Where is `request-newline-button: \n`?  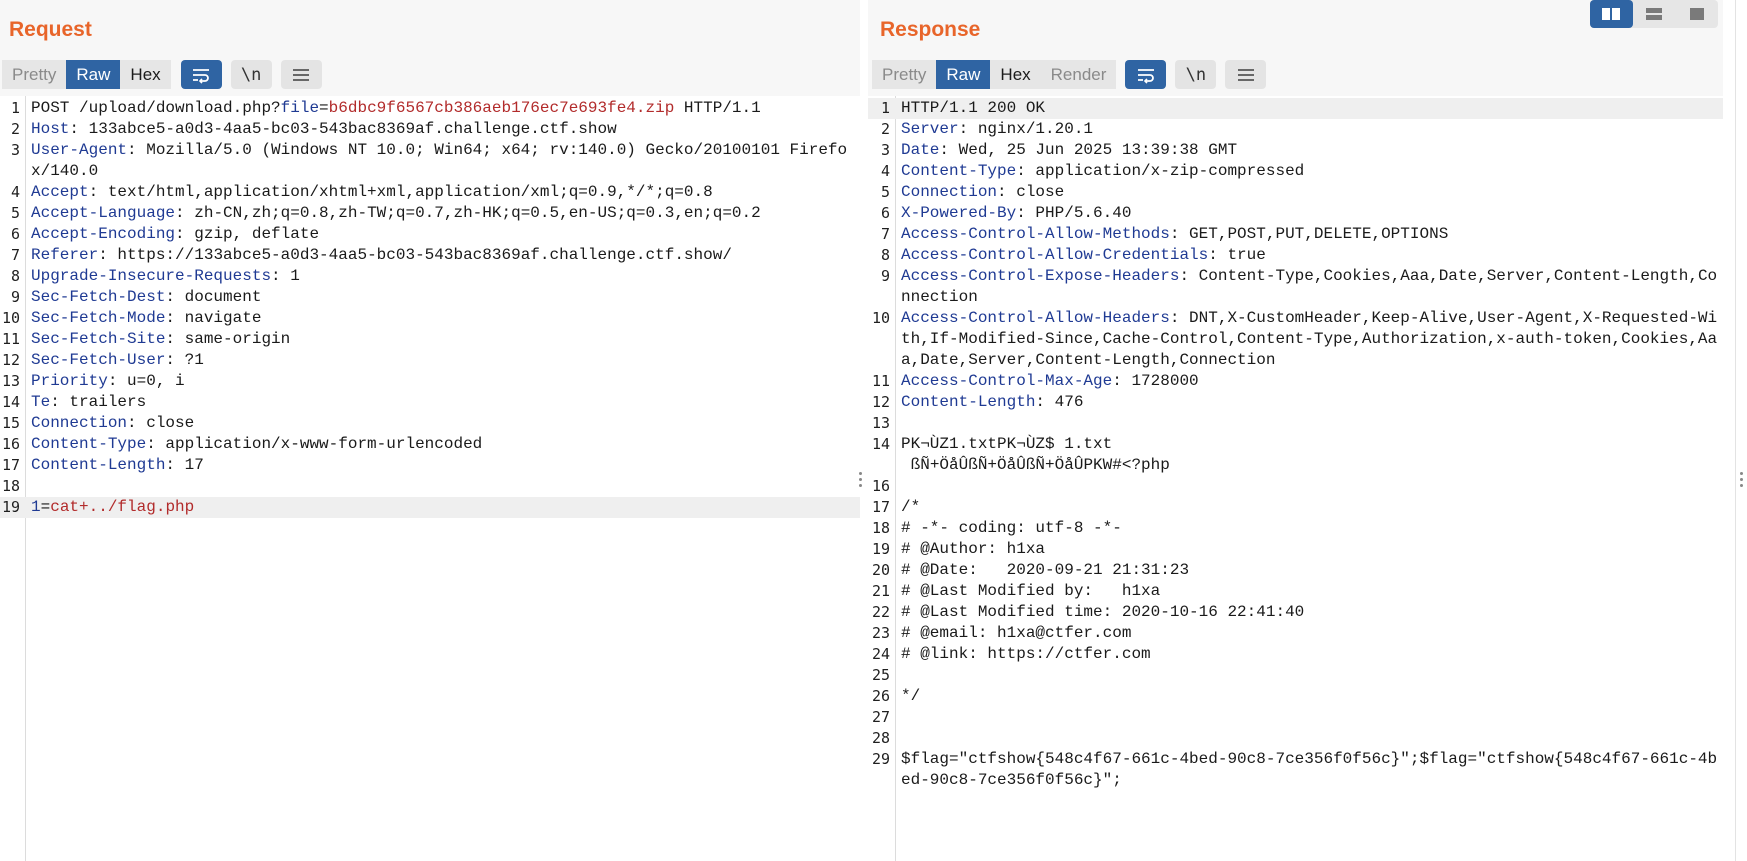
request-newline-button: \n is located at coordinates (251, 74).